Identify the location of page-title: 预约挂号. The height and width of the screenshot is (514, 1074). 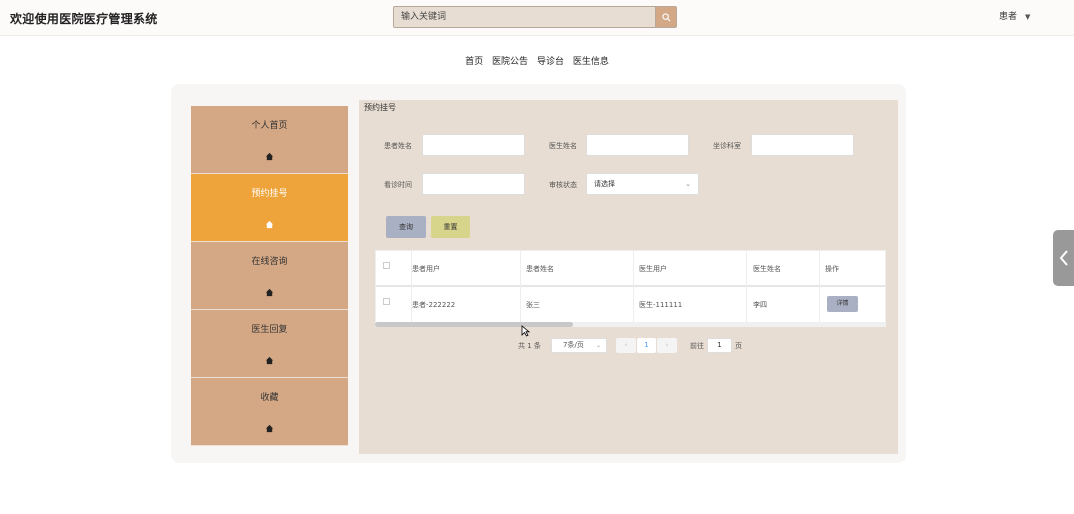
(380, 107).